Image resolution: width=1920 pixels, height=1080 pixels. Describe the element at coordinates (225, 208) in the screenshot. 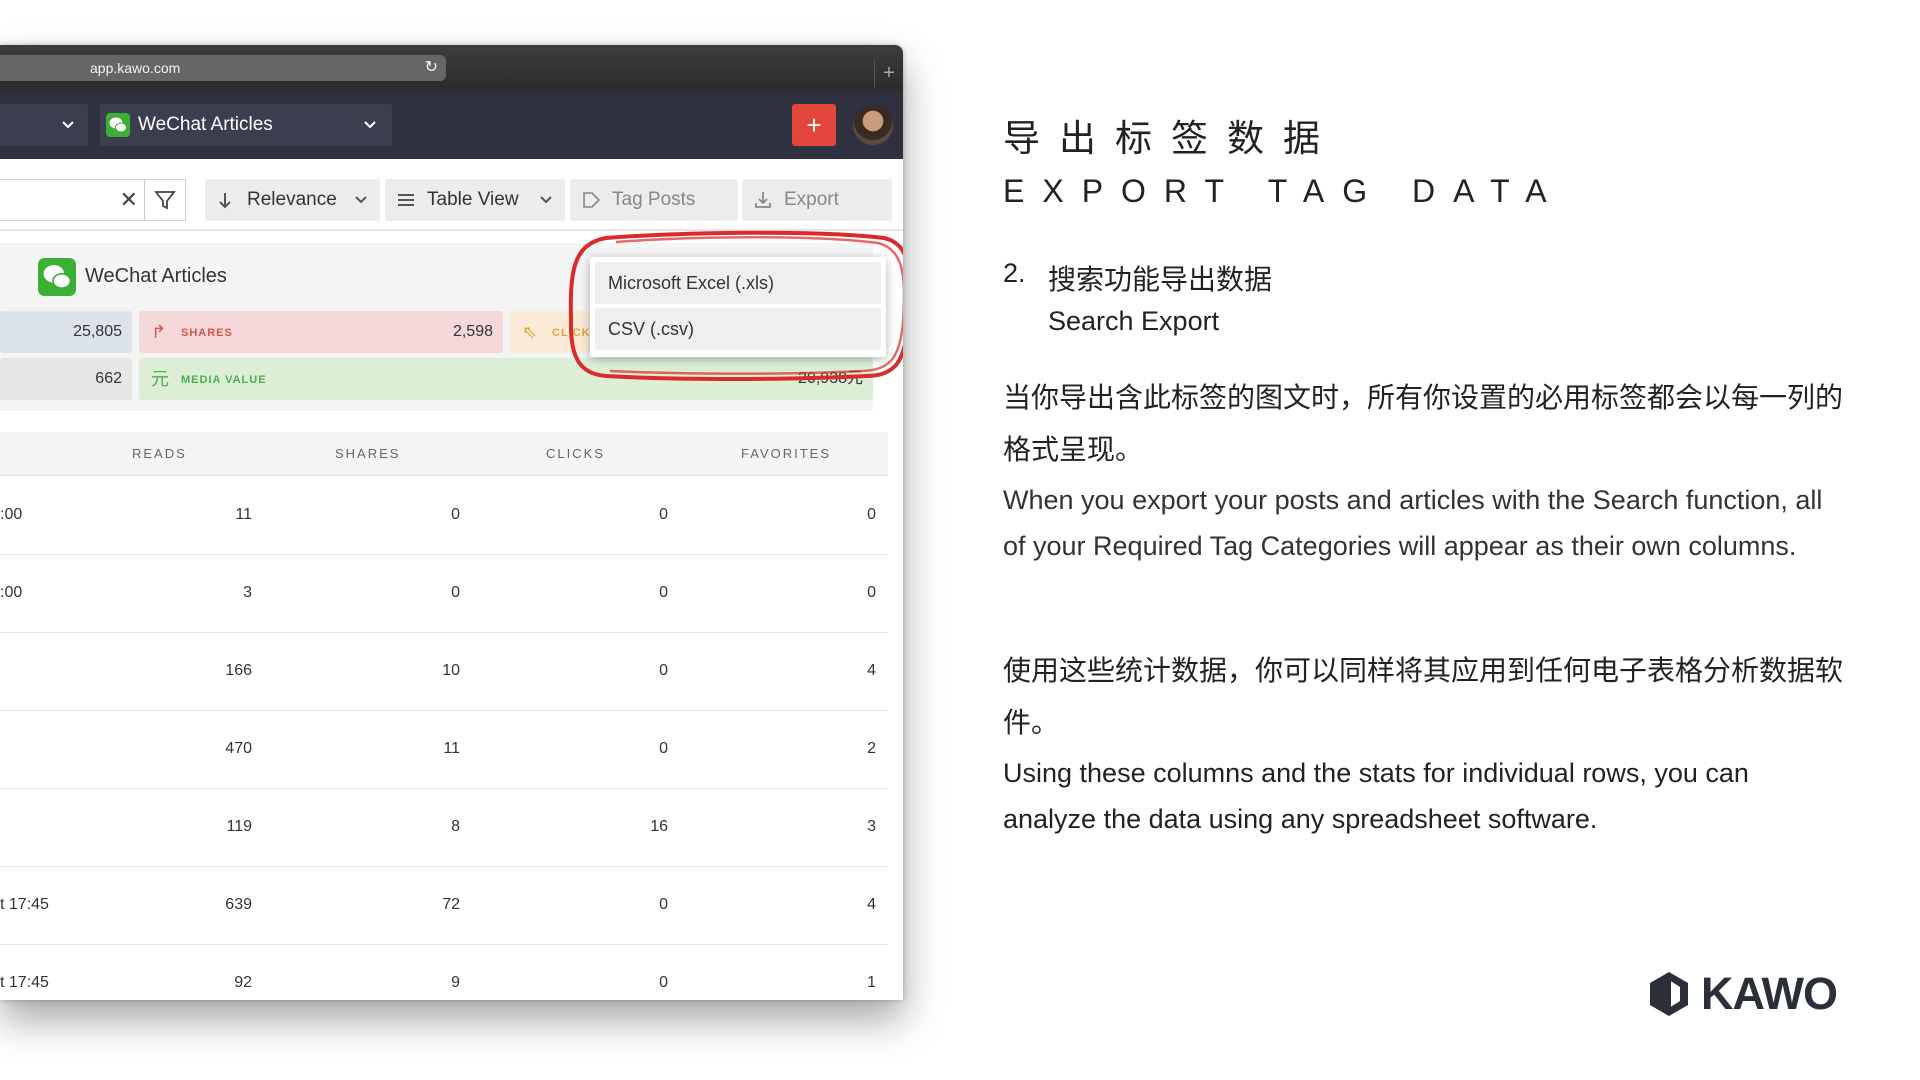

I see `arrow-down-icon` at that location.